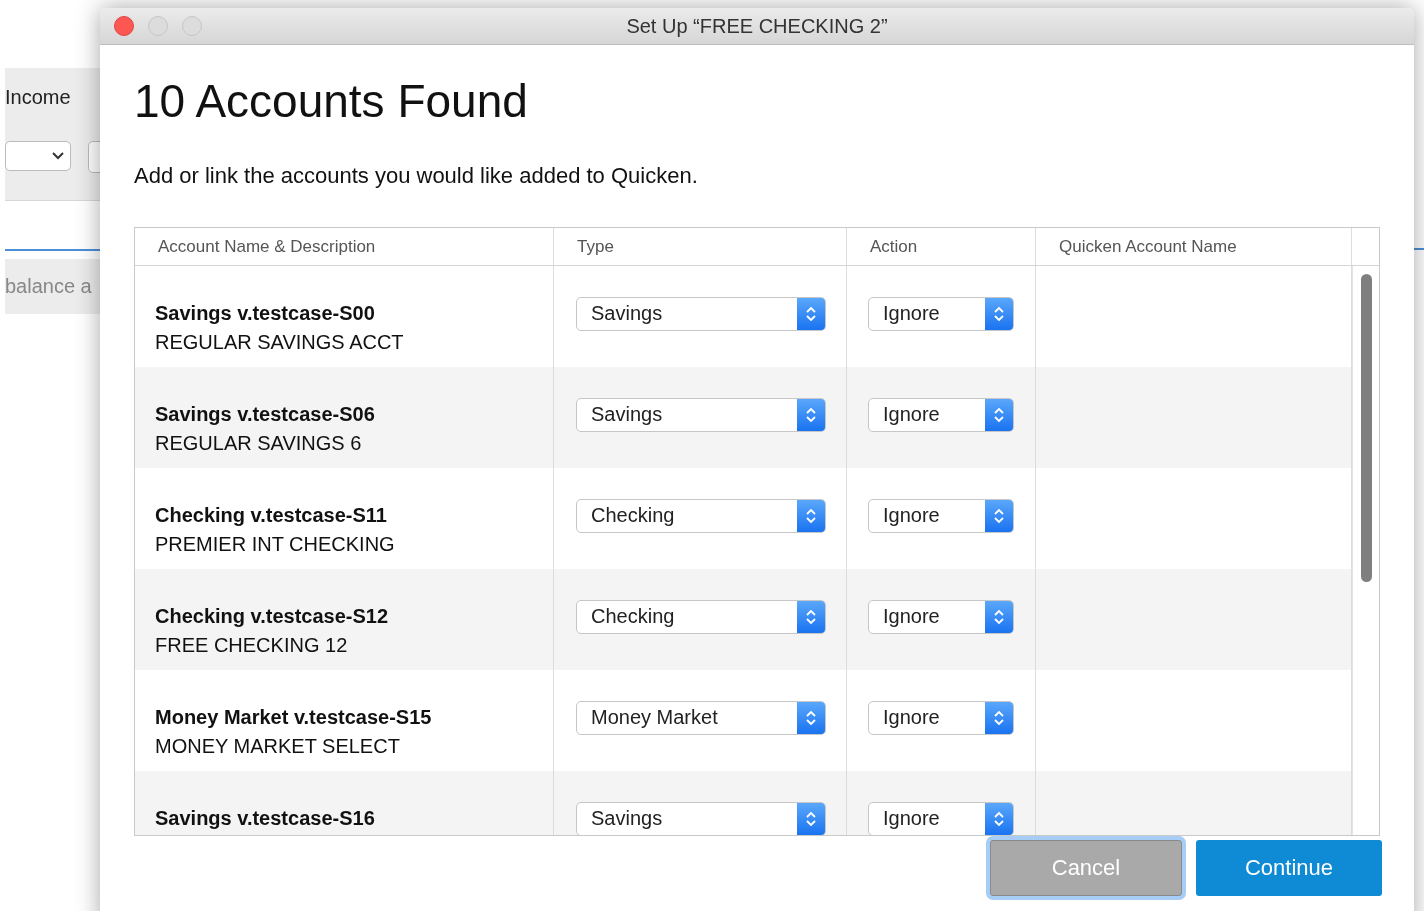  Describe the element at coordinates (48, 286) in the screenshot. I see `balance-label: balance a` at that location.